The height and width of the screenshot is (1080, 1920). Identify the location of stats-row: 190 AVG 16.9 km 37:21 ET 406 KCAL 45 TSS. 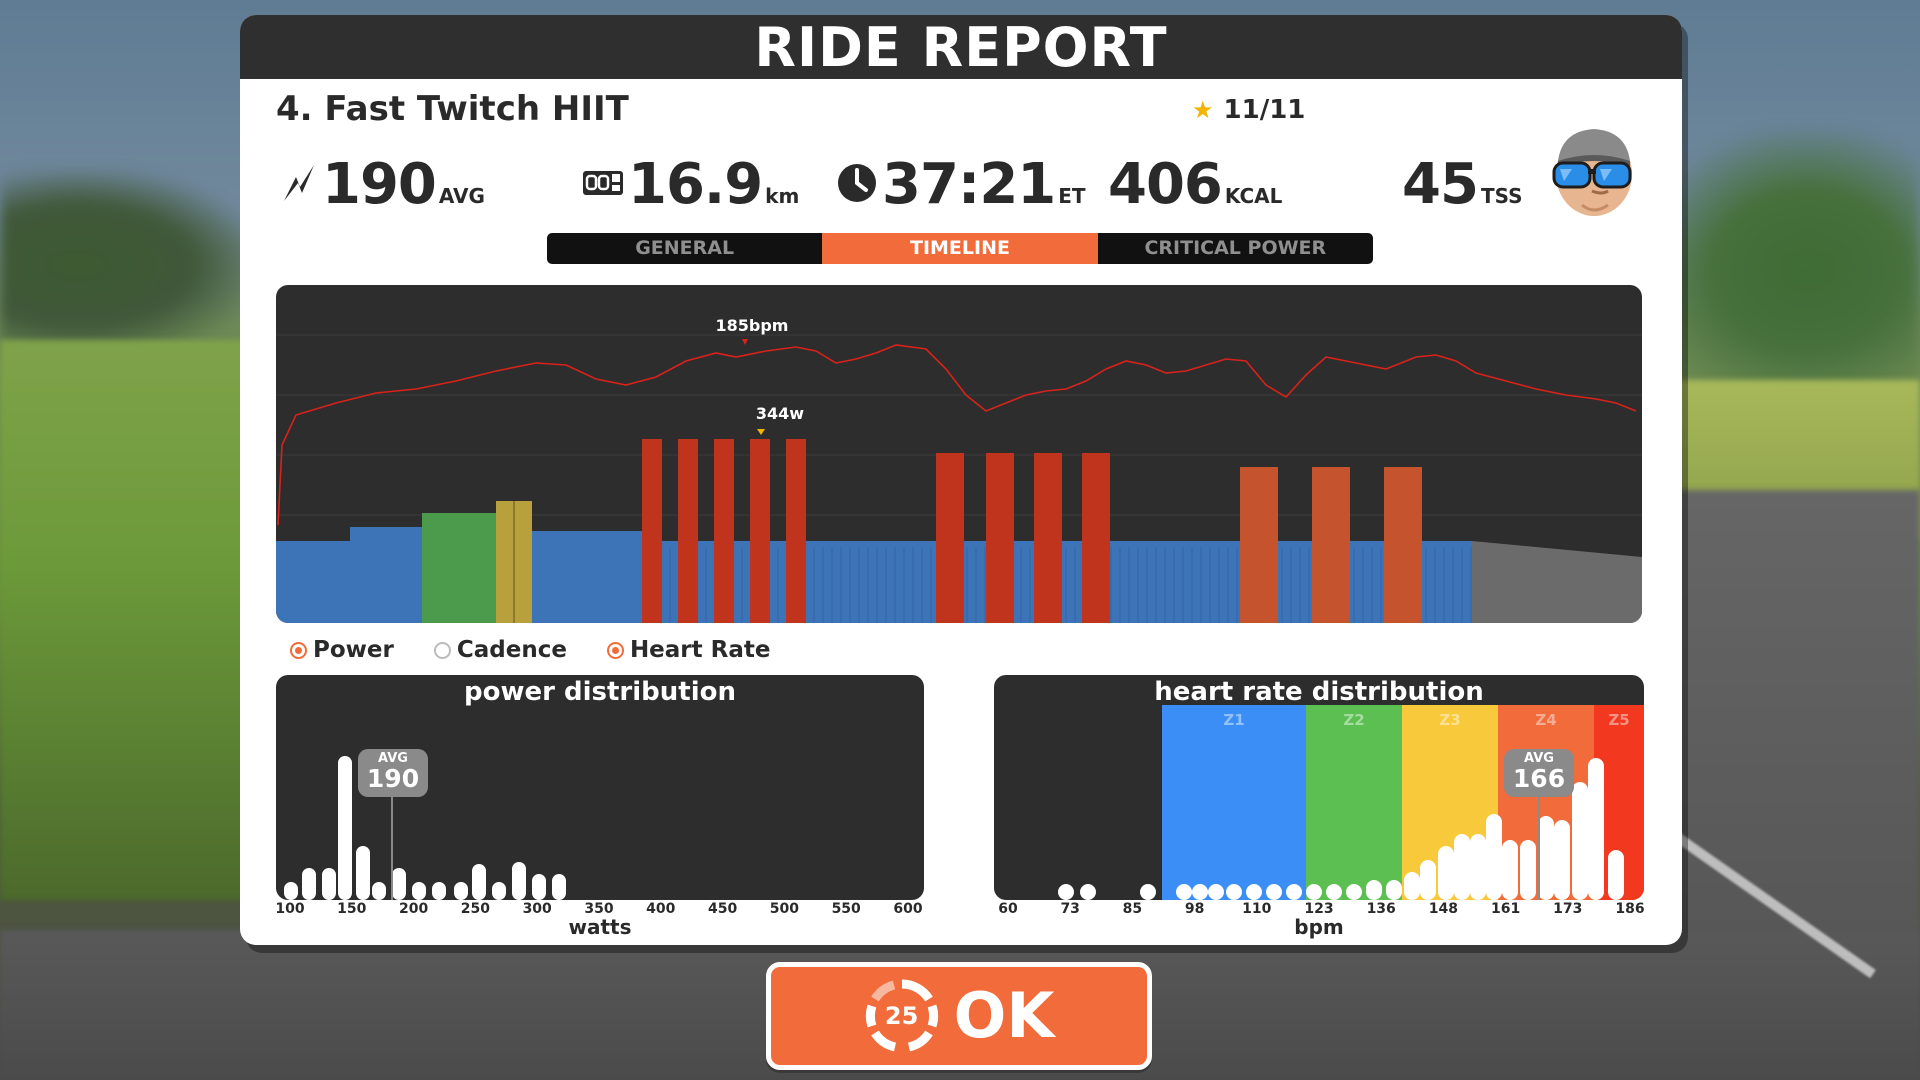
(961, 185).